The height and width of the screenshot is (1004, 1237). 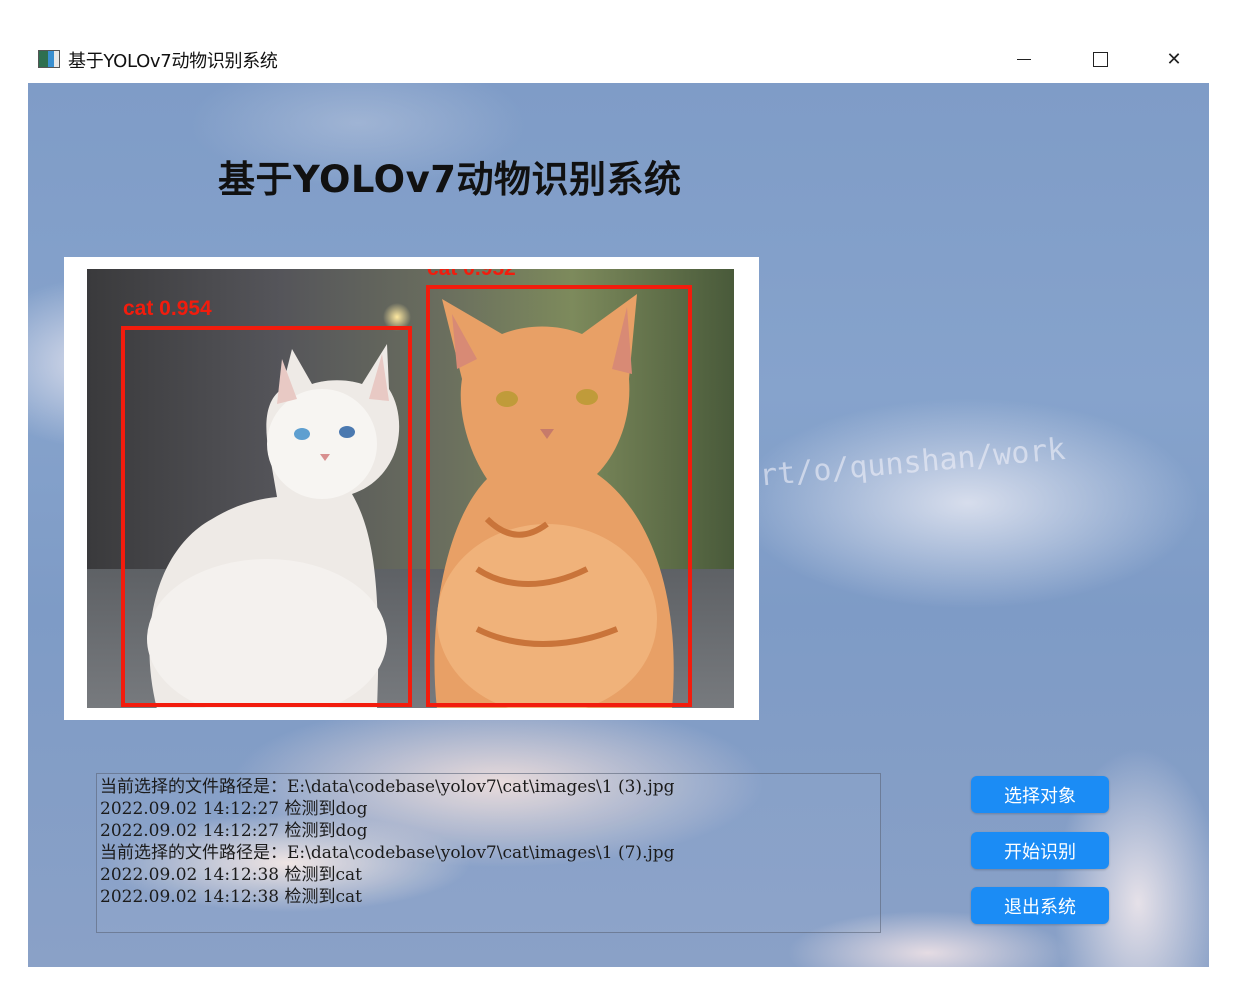 I want to click on close-button: ✕, so click(x=1174, y=59).